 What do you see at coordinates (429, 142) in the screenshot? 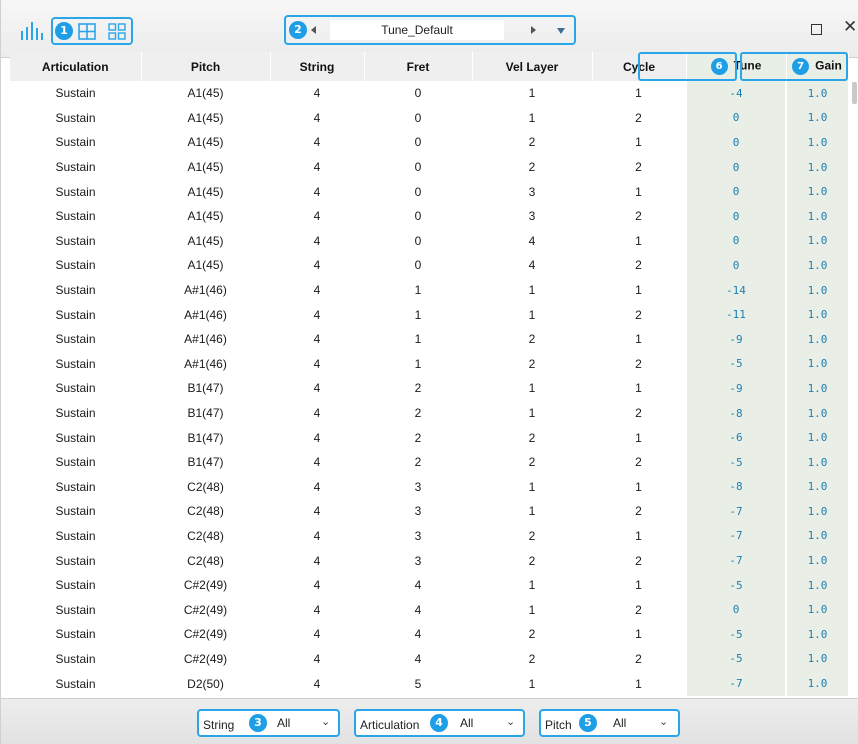
I see `table-row: Sustain A1(45) 4 0 2 1 0 1.0` at bounding box center [429, 142].